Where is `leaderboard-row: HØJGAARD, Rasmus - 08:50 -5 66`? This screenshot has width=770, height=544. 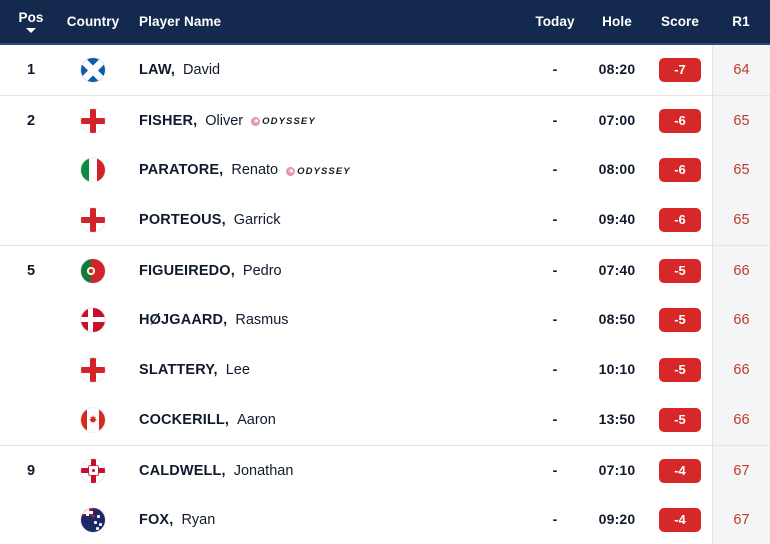
leaderboard-row: HØJGAARD, Rasmus - 08:50 -5 66 is located at coordinates (385, 320).